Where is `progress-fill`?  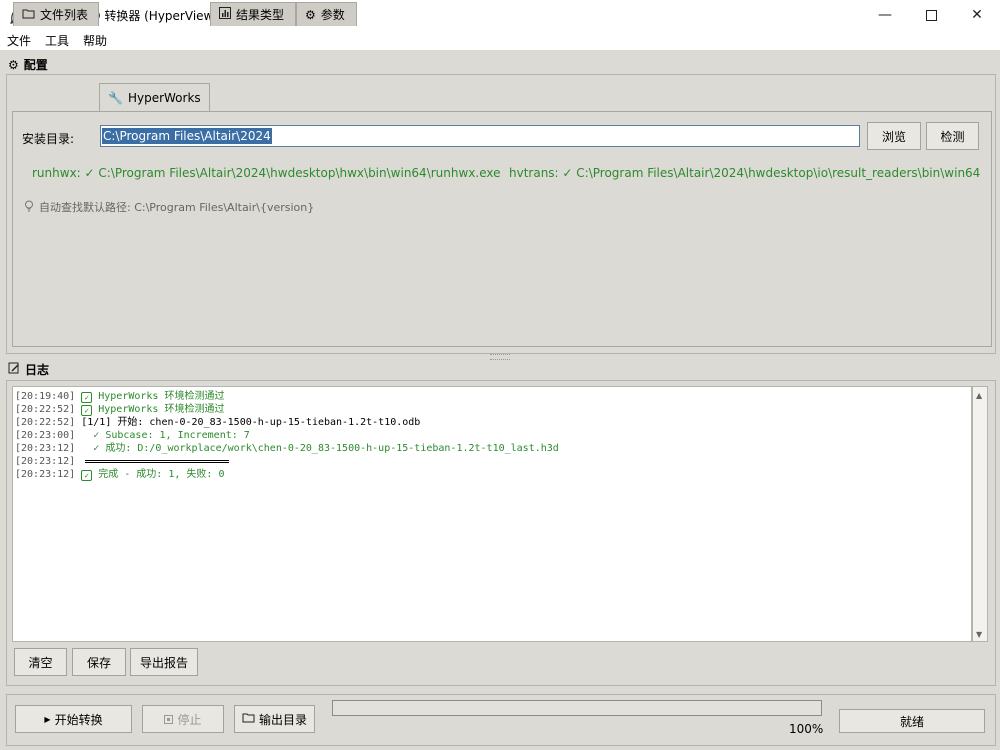 progress-fill is located at coordinates (577, 708).